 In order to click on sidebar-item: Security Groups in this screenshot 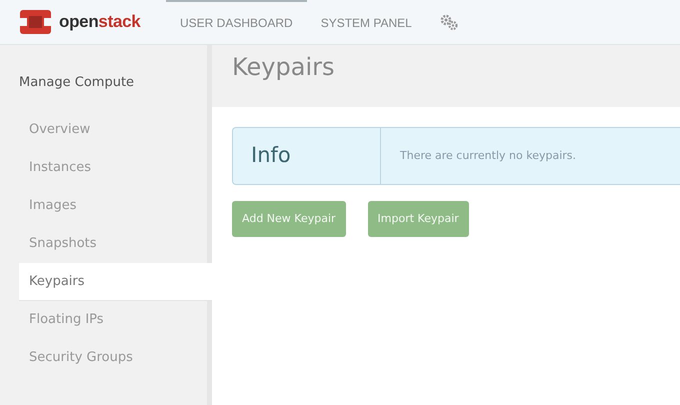, I will do `click(115, 357)`.